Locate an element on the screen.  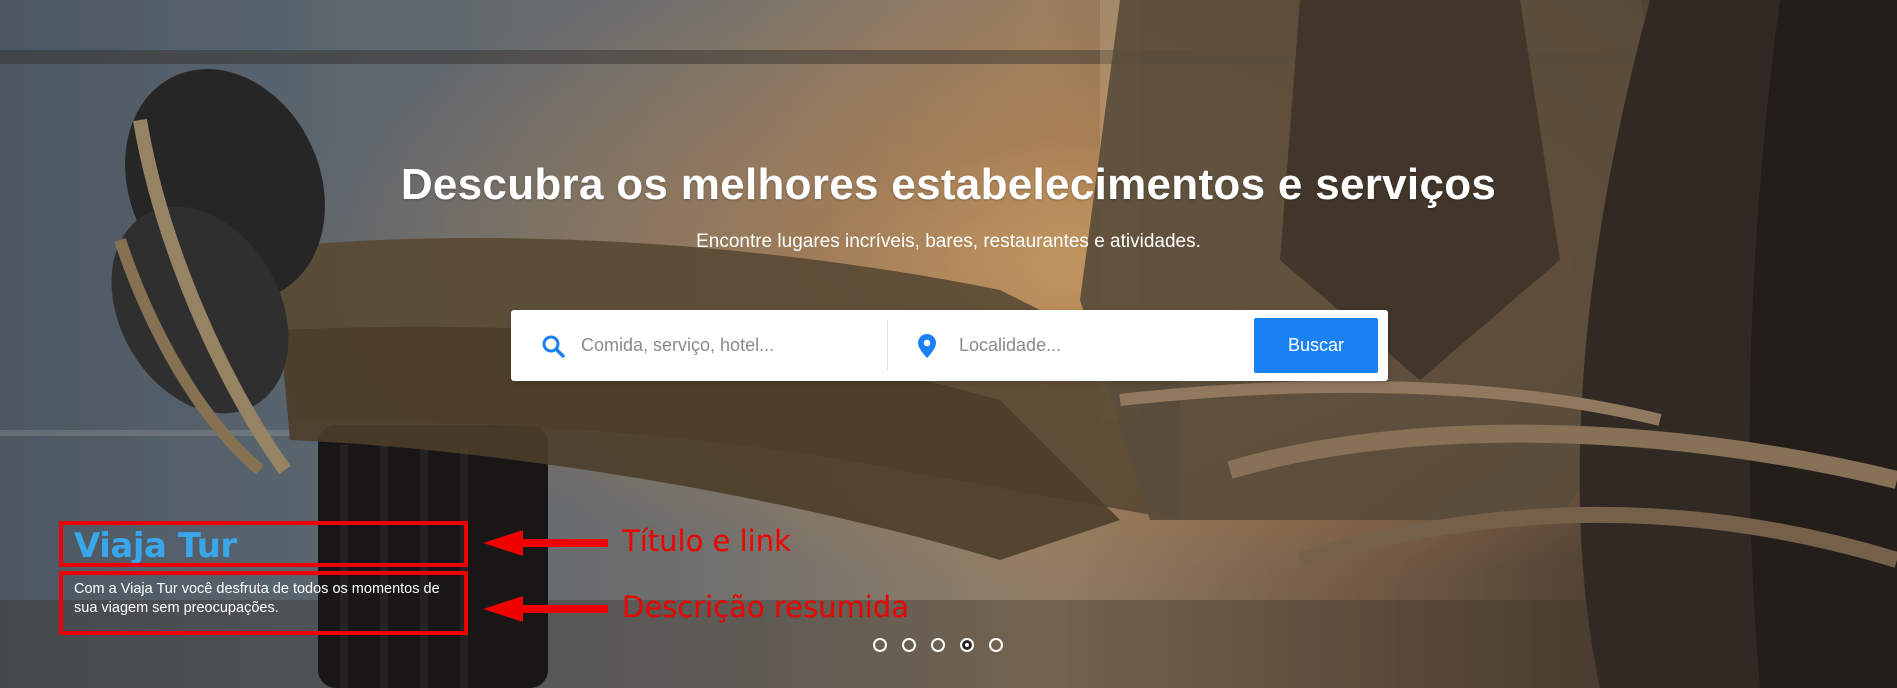
carousel-dot-4-active is located at coordinates (967, 645).